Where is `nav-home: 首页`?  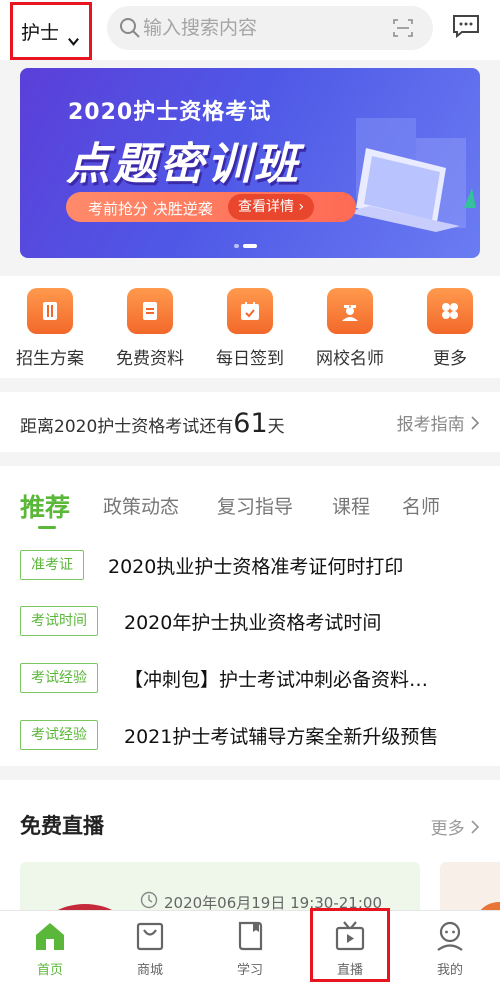
nav-home: 首页 is located at coordinates (50, 950).